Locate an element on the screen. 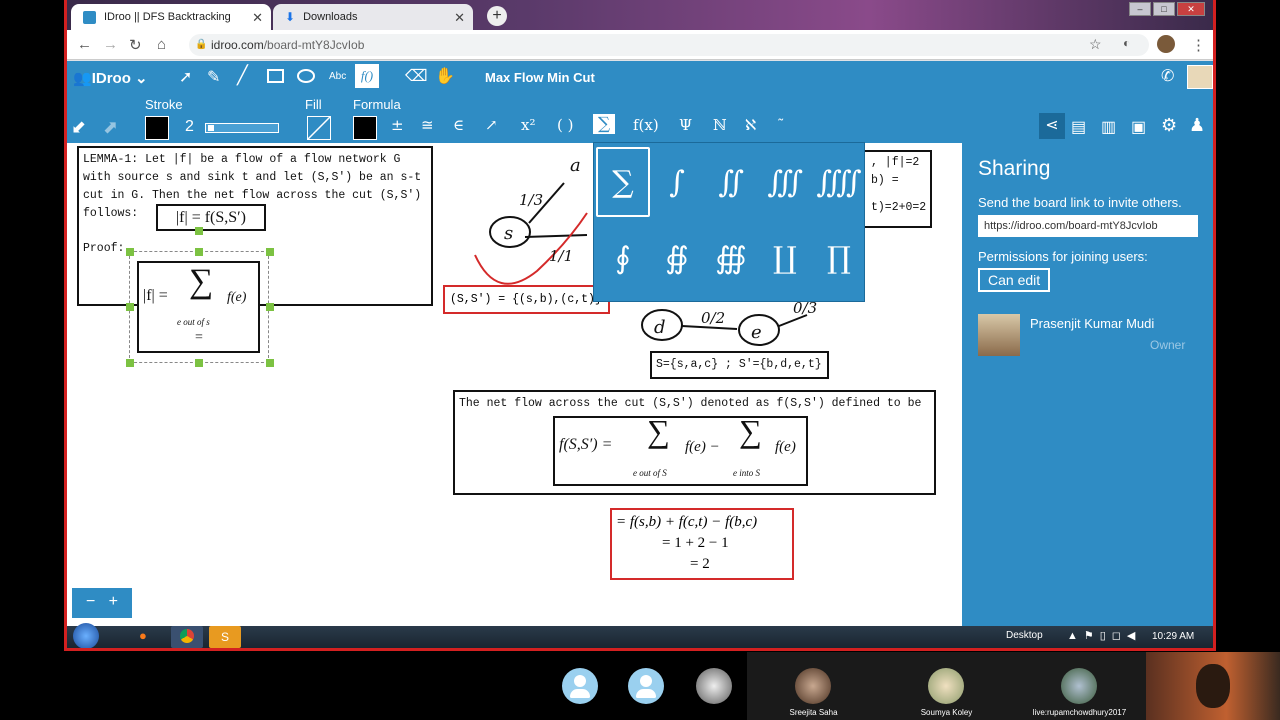  hand-icon: ✋ is located at coordinates (445, 76).